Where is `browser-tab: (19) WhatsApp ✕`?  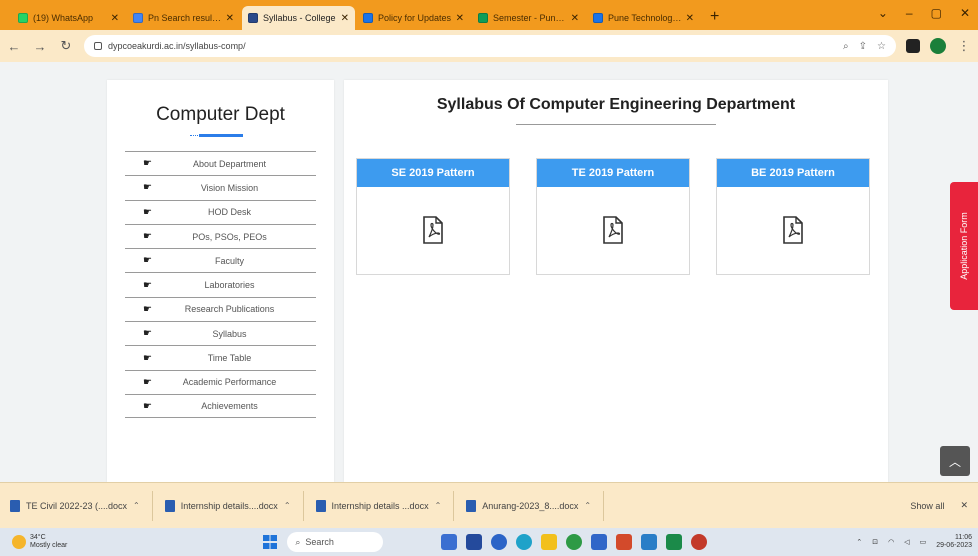 browser-tab: (19) WhatsApp ✕ is located at coordinates (68, 18).